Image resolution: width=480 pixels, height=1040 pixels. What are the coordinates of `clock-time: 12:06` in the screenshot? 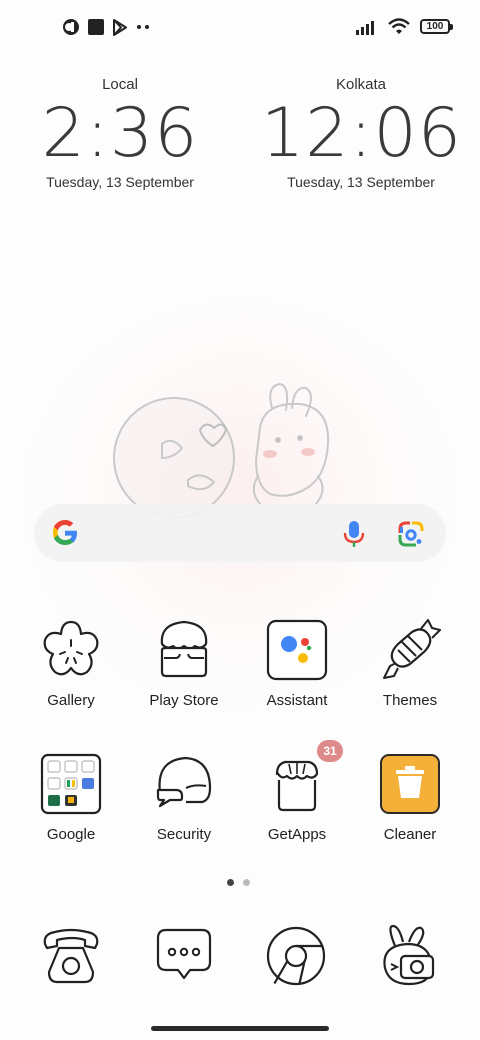 It's located at (361, 133).